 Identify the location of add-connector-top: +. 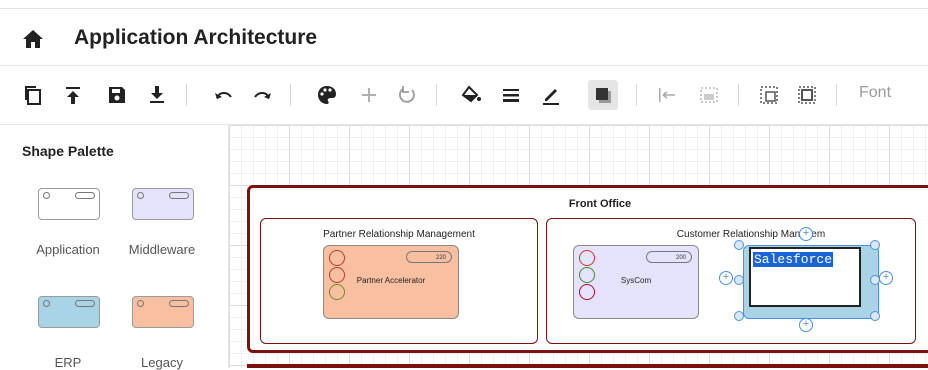
(806, 234).